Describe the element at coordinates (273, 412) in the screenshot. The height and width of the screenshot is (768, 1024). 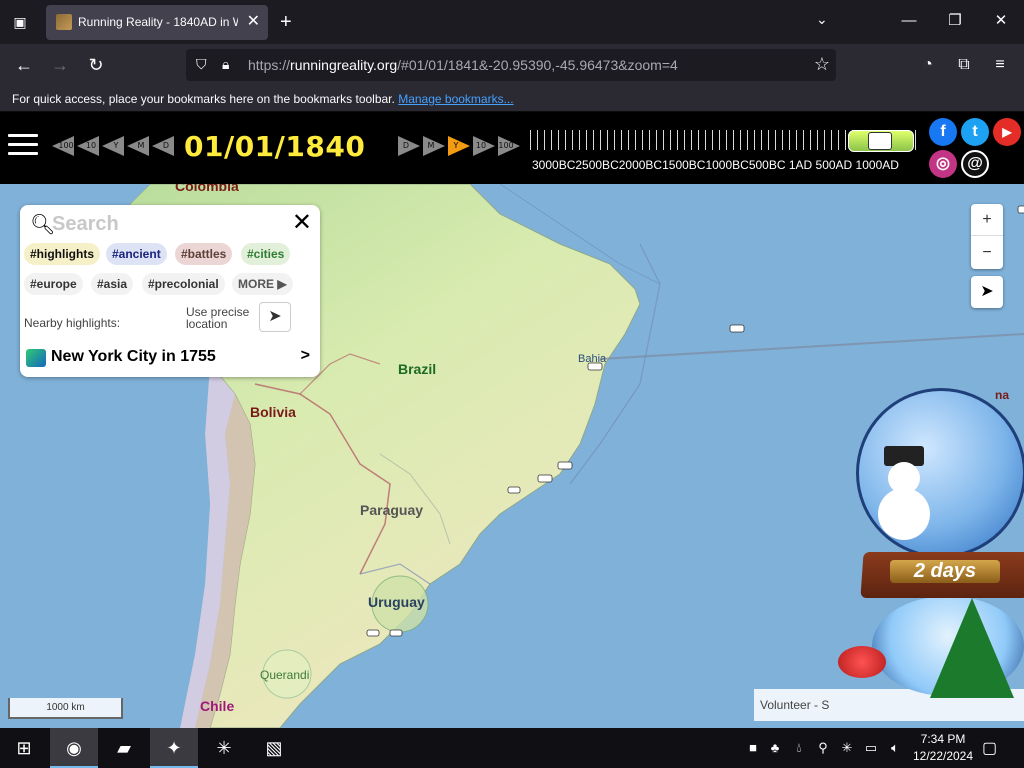
I see `map-label-bolivia: Bolivia` at that location.